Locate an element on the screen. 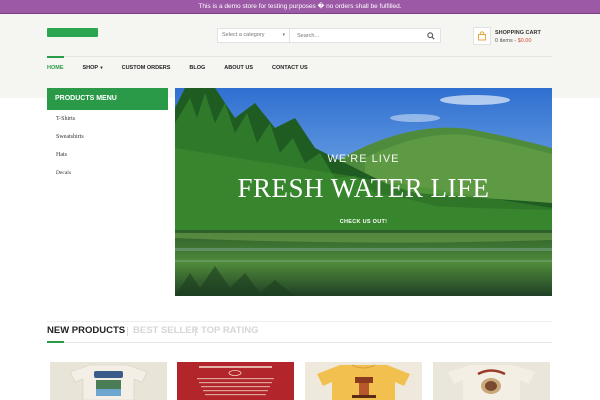 The height and width of the screenshot is (400, 600). nav-item-about-us: ABOUT US is located at coordinates (238, 68).